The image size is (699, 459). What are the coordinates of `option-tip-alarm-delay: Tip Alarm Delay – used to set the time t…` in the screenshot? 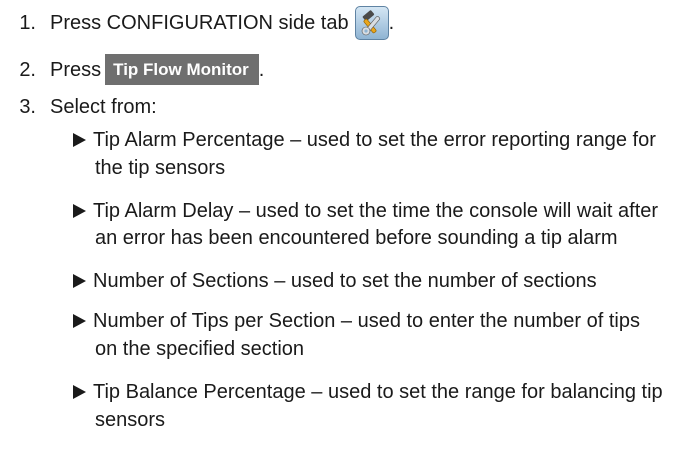 It's located at (365, 211).